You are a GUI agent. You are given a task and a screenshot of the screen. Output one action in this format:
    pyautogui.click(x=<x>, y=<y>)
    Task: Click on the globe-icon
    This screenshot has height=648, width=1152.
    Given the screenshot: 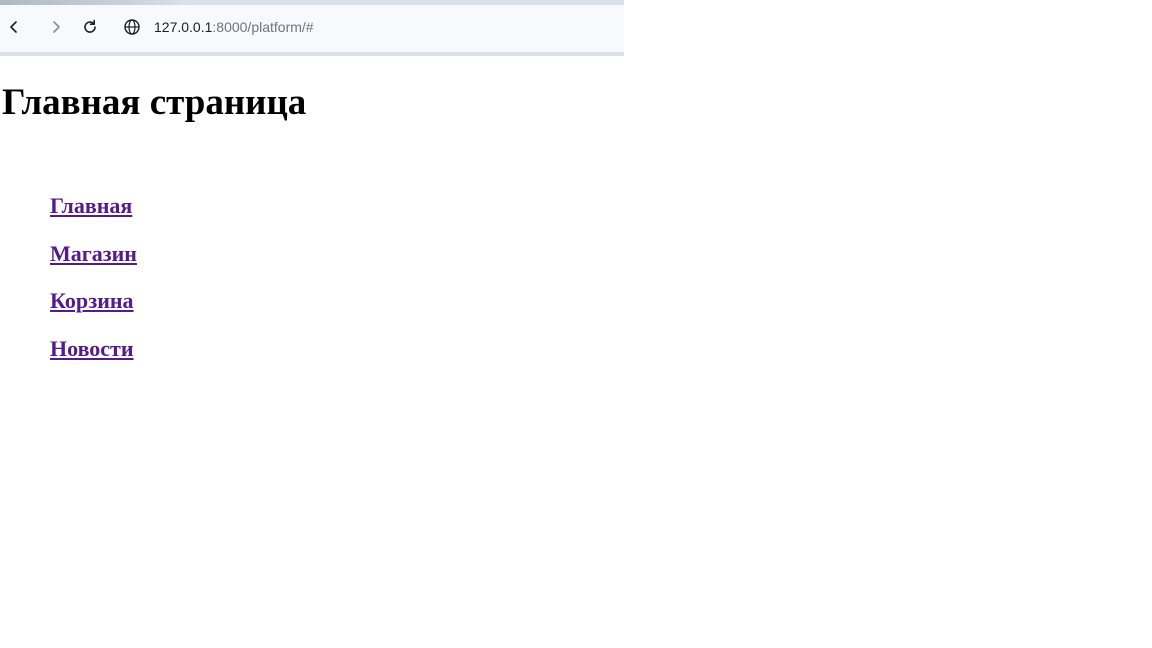 What is the action you would take?
    pyautogui.click(x=132, y=27)
    